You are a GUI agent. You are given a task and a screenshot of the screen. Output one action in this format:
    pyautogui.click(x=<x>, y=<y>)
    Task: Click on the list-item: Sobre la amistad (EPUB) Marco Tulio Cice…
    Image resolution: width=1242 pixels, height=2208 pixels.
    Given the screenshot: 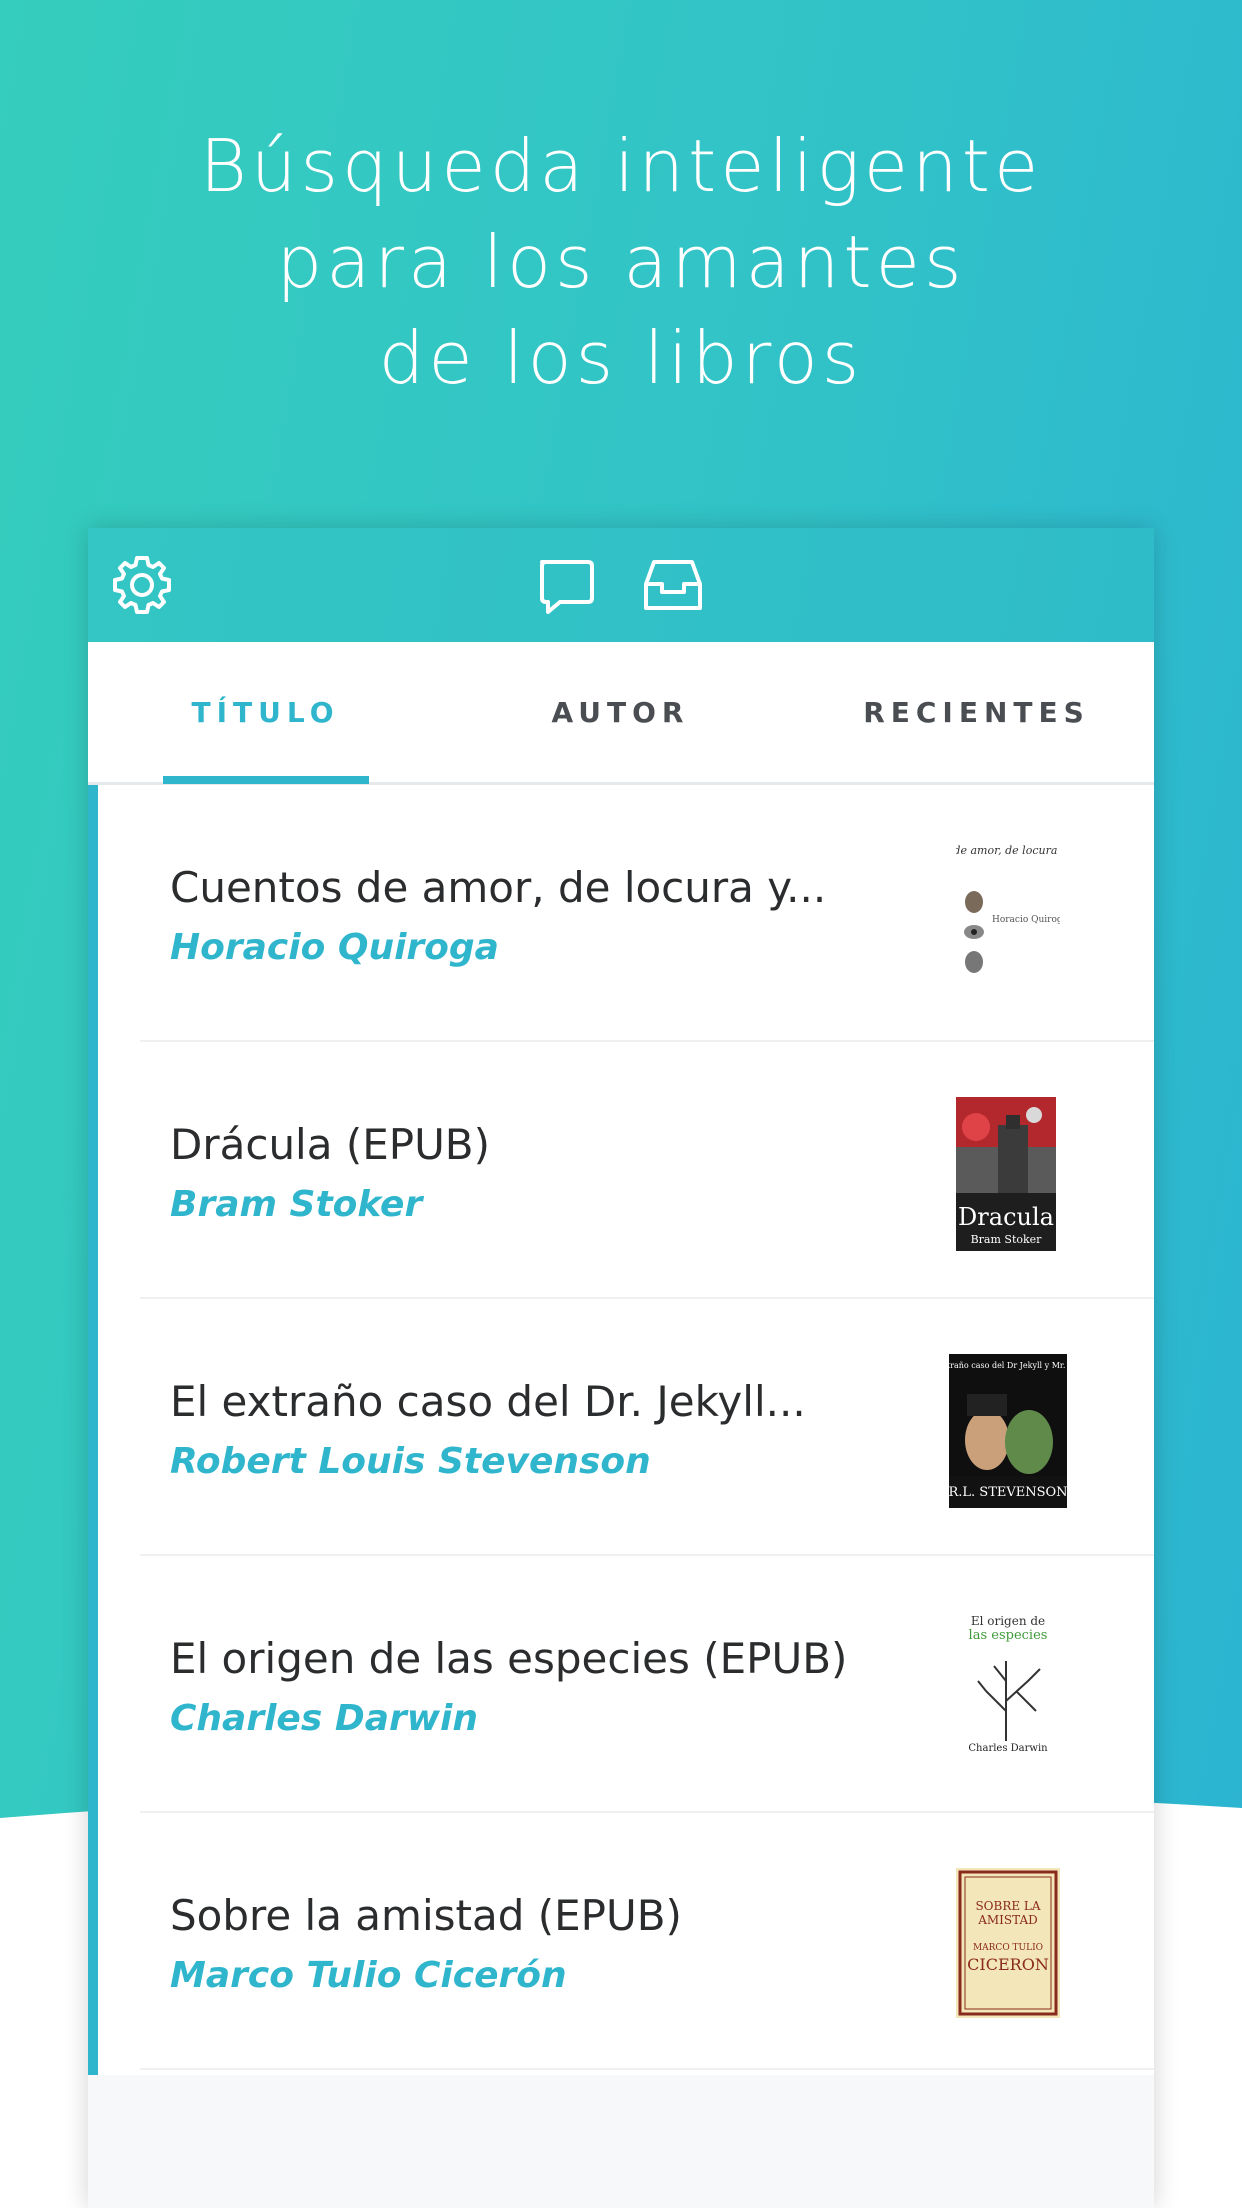 What is the action you would take?
    pyautogui.click(x=626, y=1941)
    